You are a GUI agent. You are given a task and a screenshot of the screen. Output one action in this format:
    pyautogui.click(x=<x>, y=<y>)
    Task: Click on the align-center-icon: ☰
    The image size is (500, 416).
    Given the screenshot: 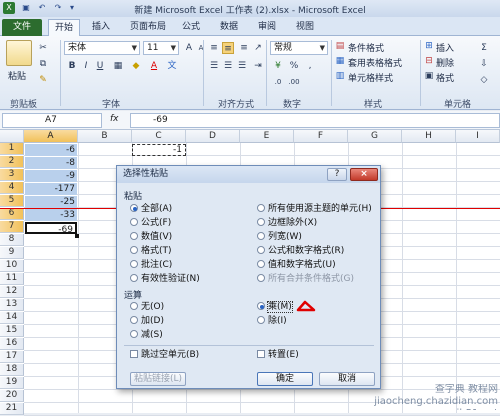 What is the action you would take?
    pyautogui.click(x=228, y=66)
    